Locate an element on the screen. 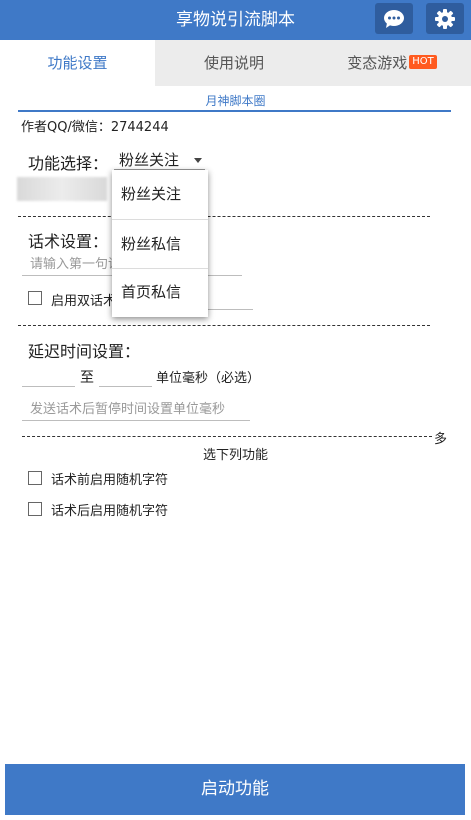 This screenshot has width=471, height=820. random-suffix-label: 话术后启用随机字符 is located at coordinates (110, 511).